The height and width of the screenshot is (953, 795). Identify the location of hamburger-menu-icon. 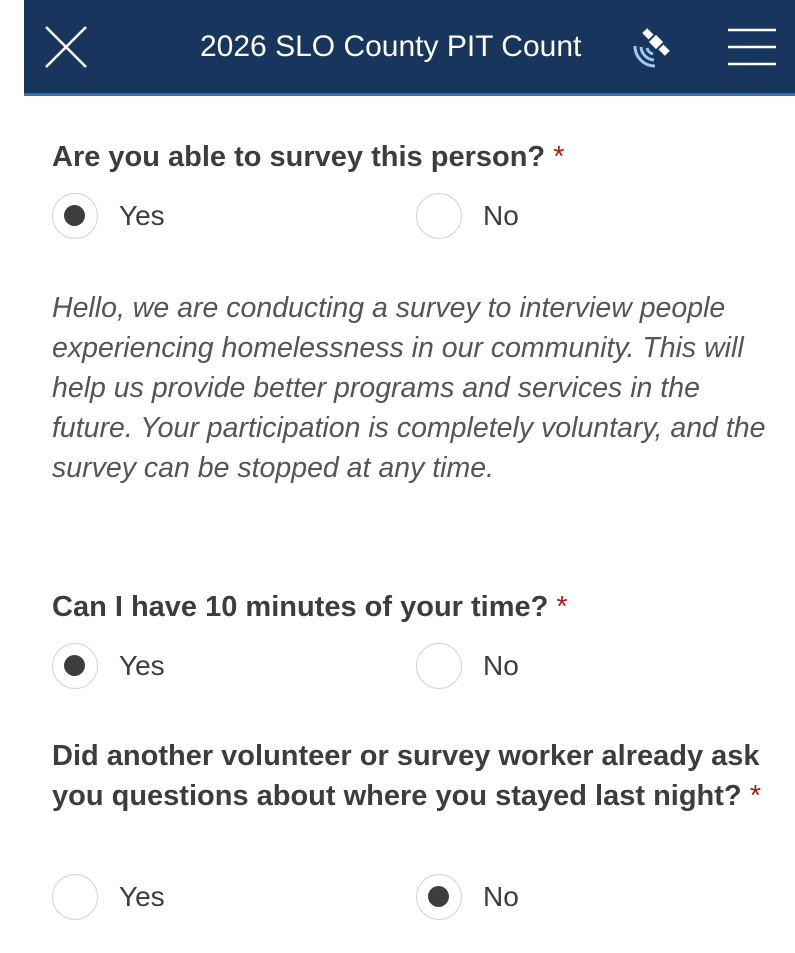
(752, 47).